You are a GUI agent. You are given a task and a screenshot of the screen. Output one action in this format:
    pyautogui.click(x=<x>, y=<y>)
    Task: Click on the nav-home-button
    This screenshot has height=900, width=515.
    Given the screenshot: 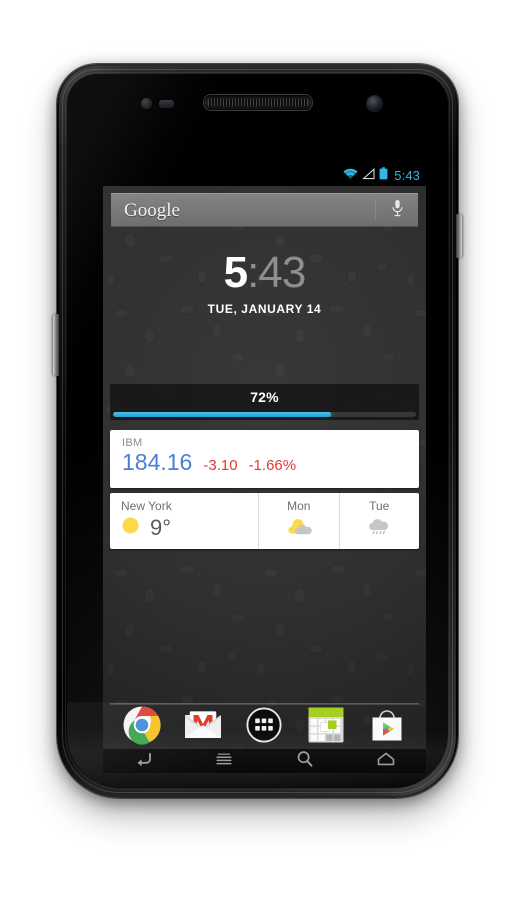 What is the action you would take?
    pyautogui.click(x=386, y=761)
    